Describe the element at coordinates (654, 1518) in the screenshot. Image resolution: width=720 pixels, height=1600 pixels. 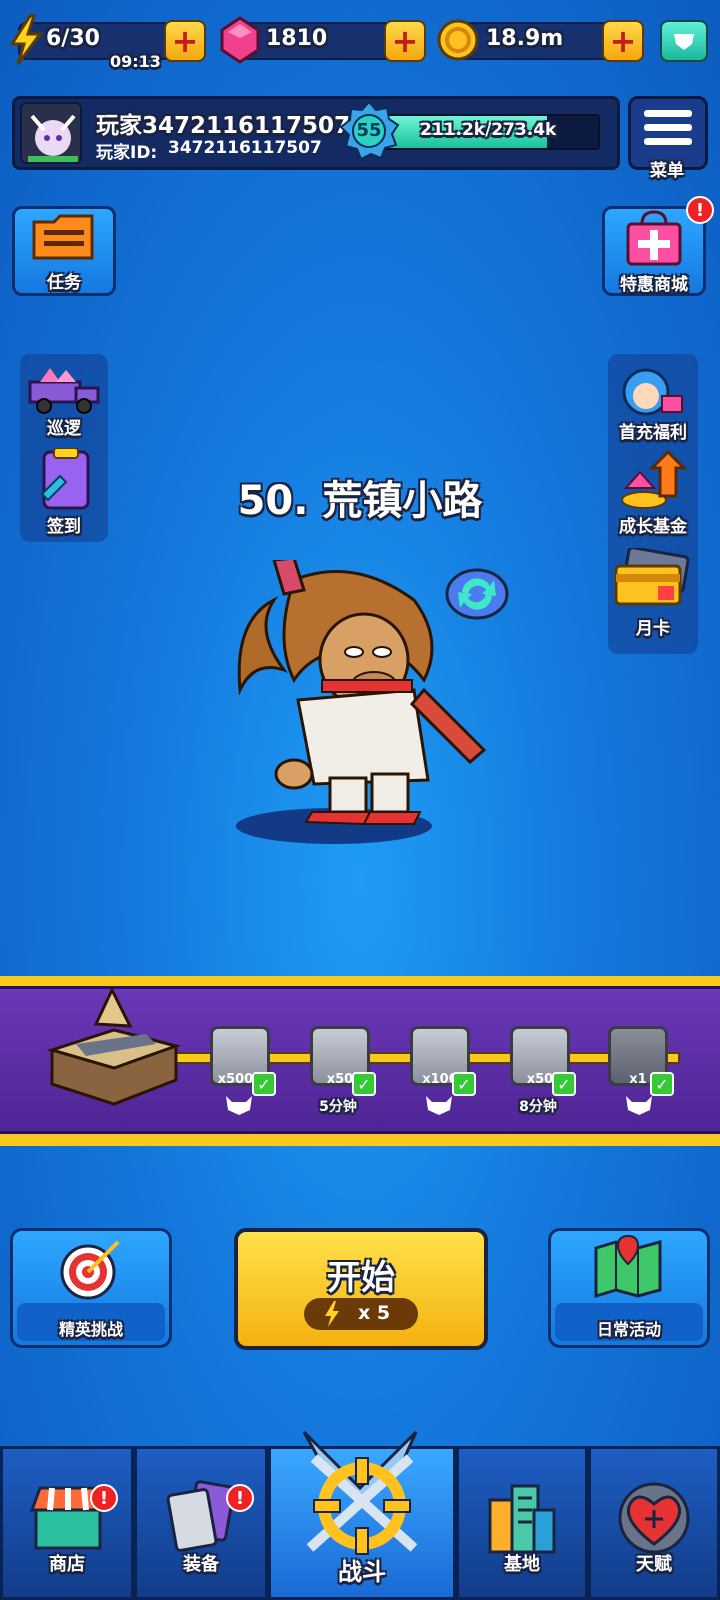
I see `heart-shield-icon` at that location.